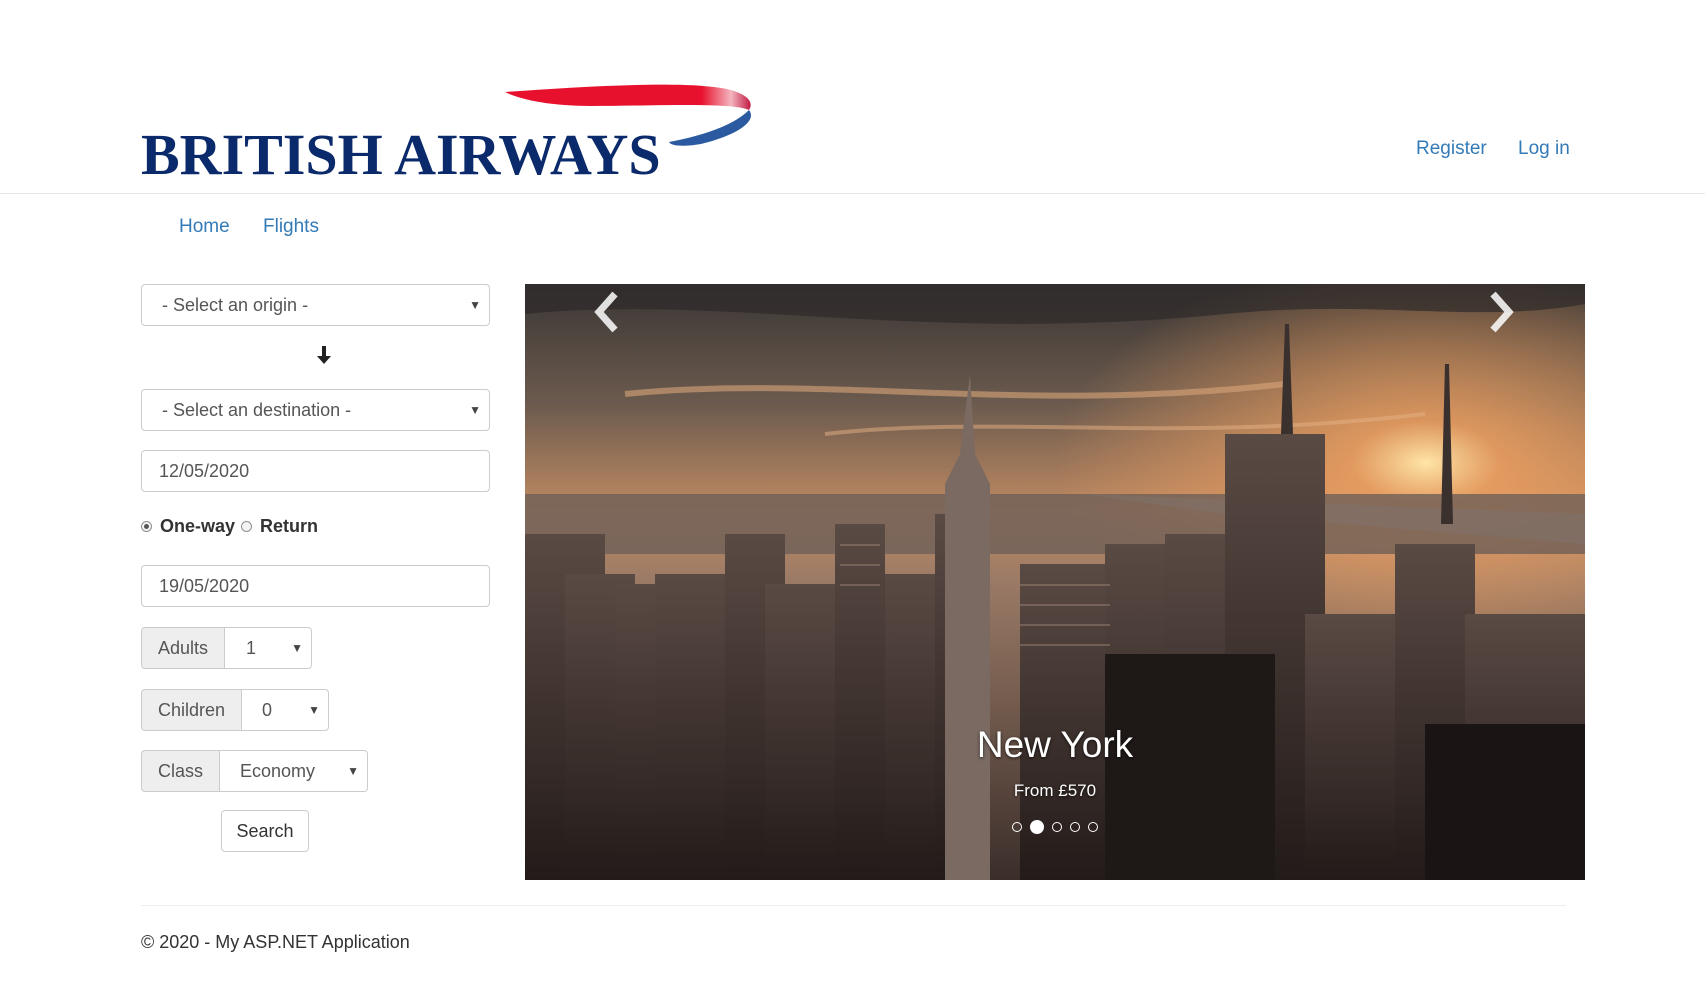 Image resolution: width=1705 pixels, height=984 pixels. Describe the element at coordinates (289, 526) in the screenshot. I see `return-label: Return` at that location.